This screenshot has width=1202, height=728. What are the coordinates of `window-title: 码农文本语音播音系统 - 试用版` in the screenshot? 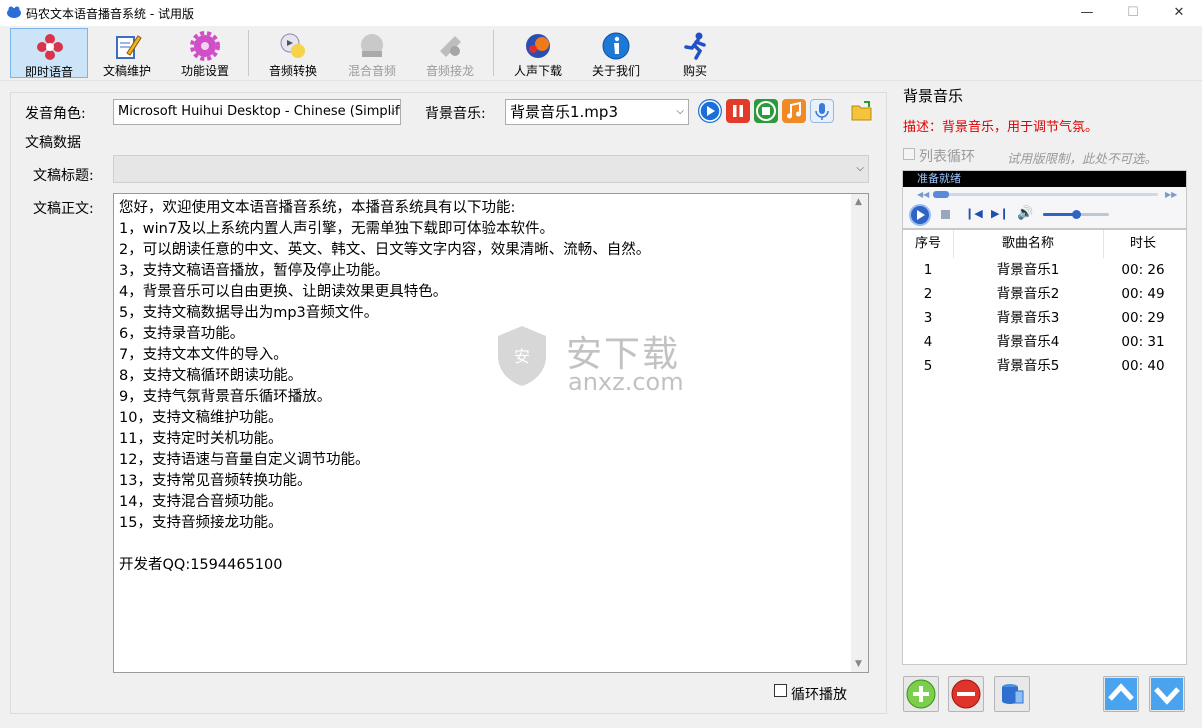 It's located at (110, 14).